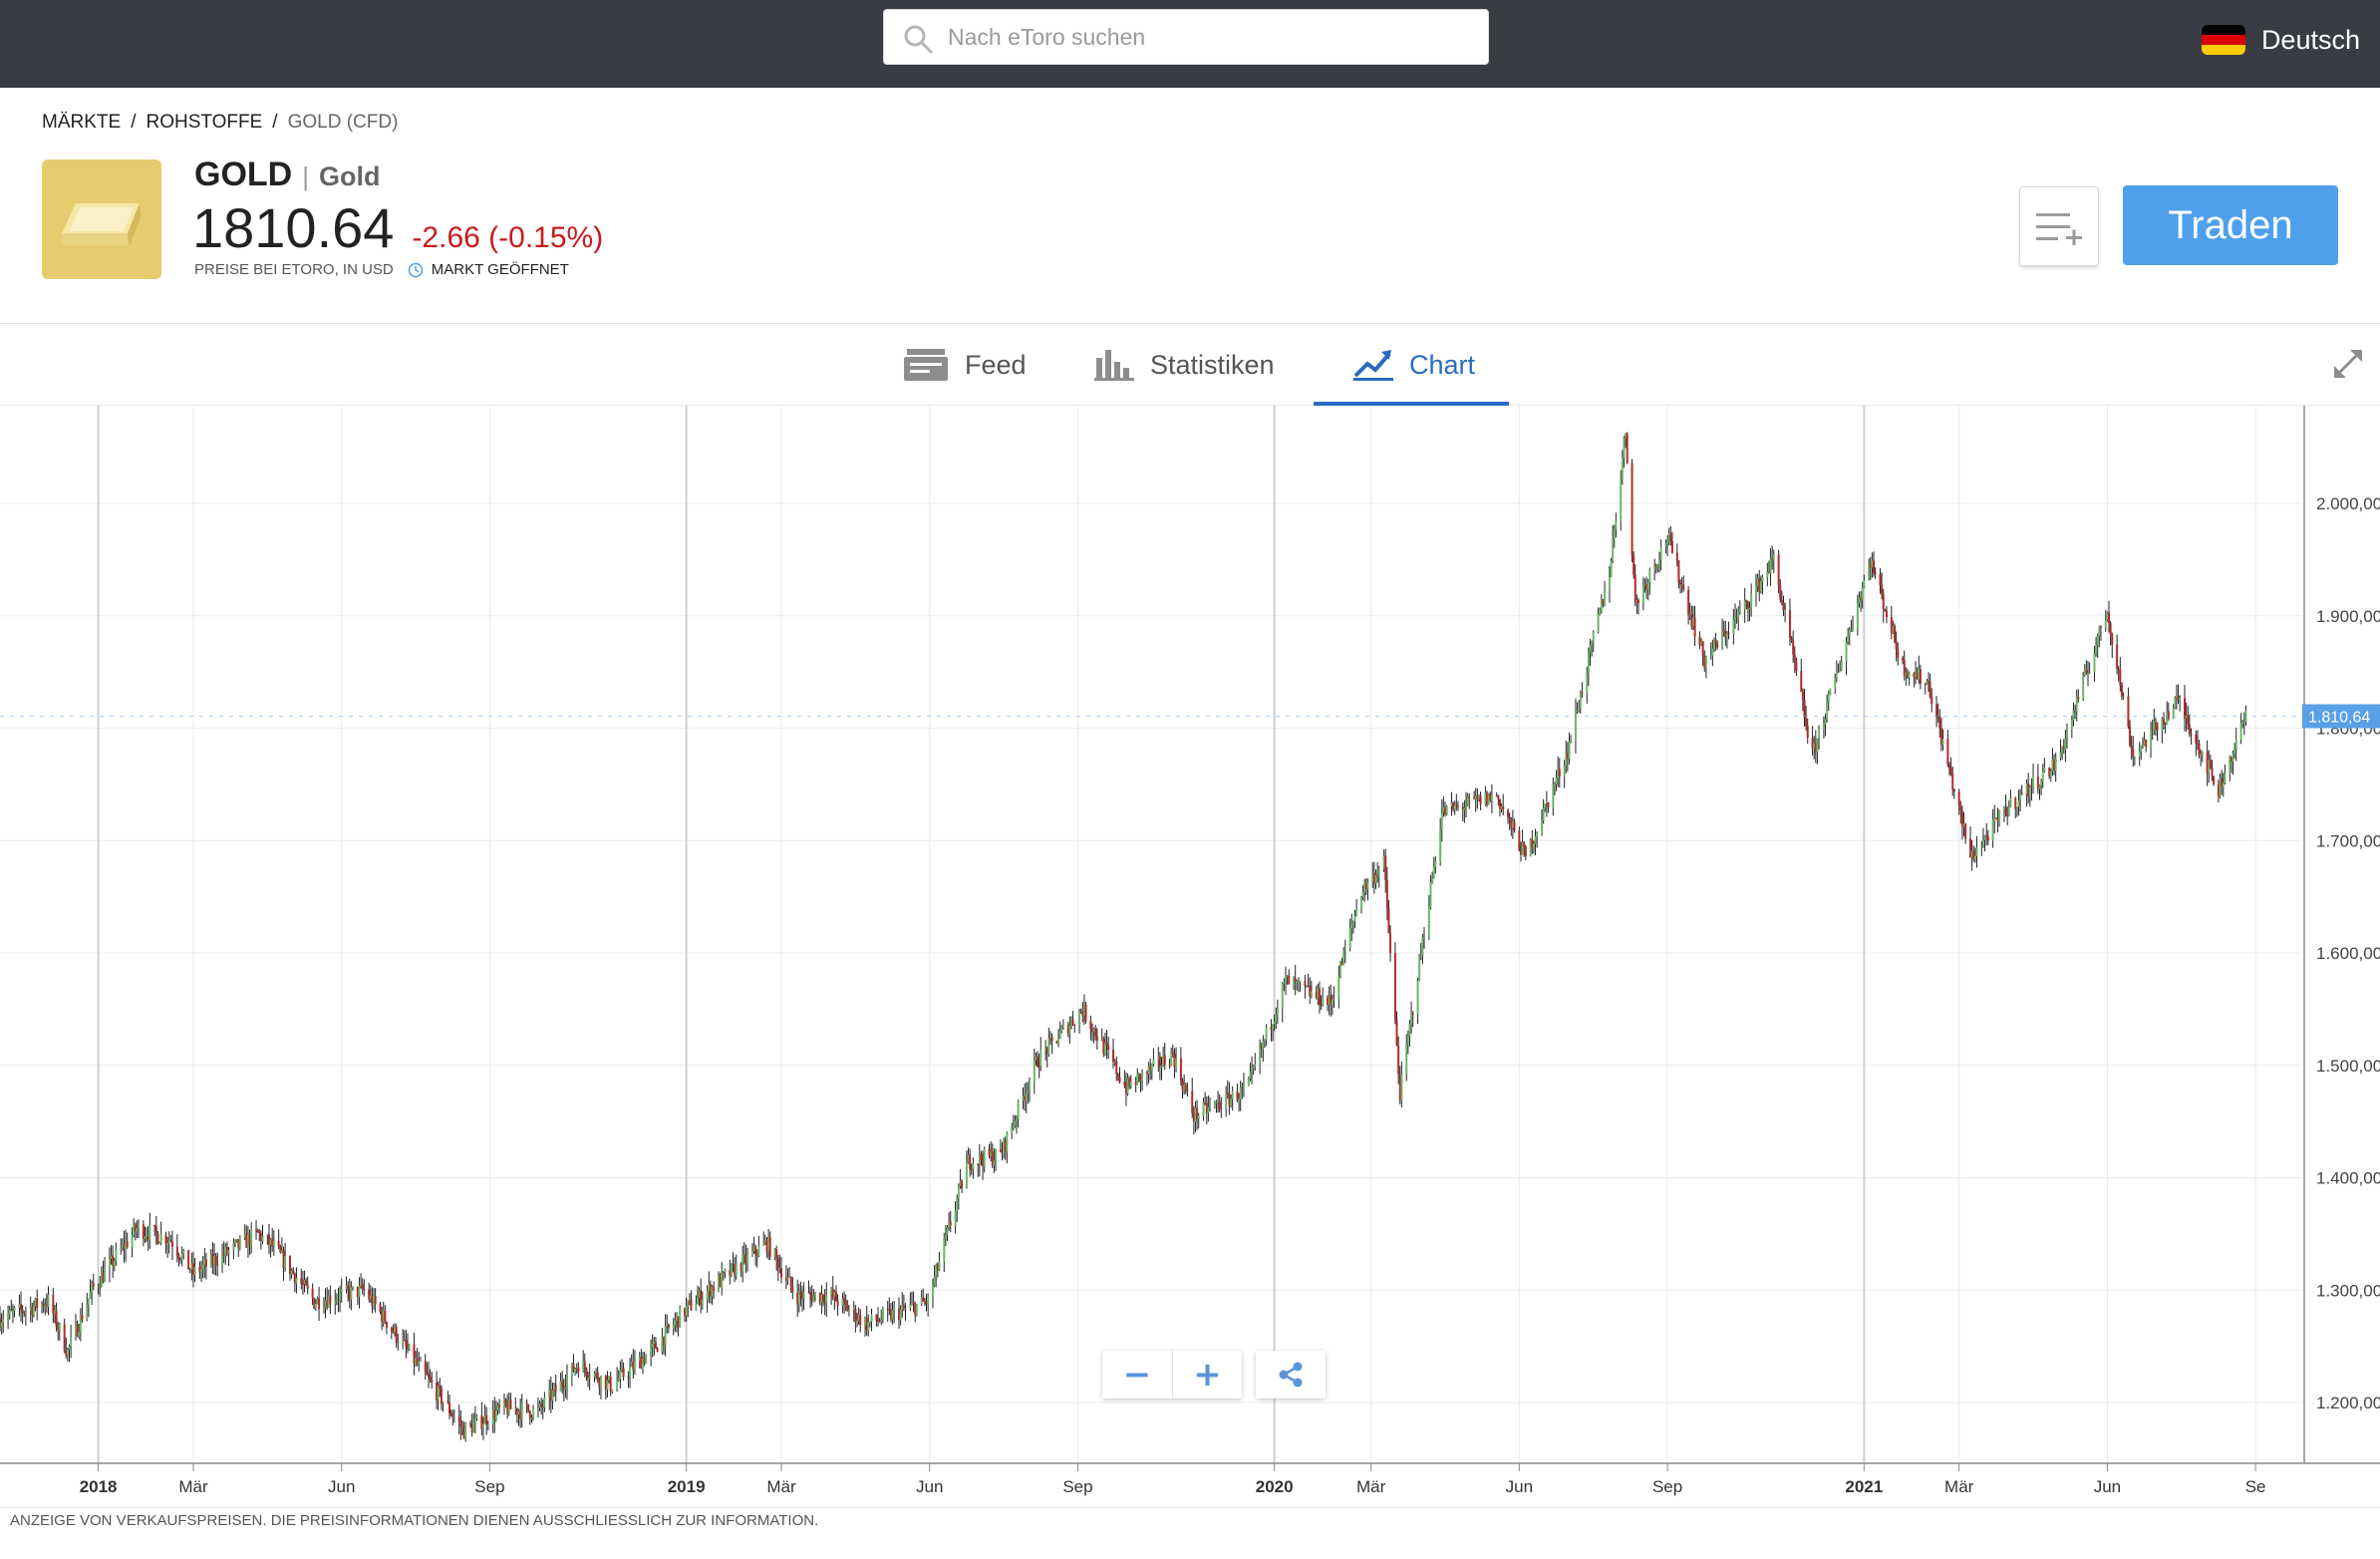  Describe the element at coordinates (1414, 365) in the screenshot. I see `tab-chart: Chart` at that location.